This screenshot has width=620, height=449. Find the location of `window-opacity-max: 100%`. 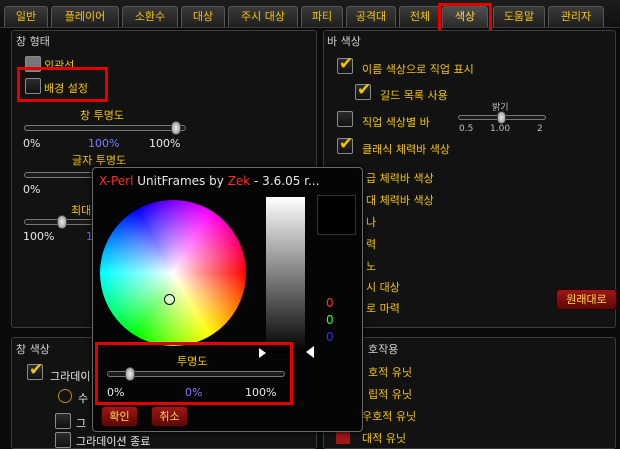

window-opacity-max: 100% is located at coordinates (165, 143).